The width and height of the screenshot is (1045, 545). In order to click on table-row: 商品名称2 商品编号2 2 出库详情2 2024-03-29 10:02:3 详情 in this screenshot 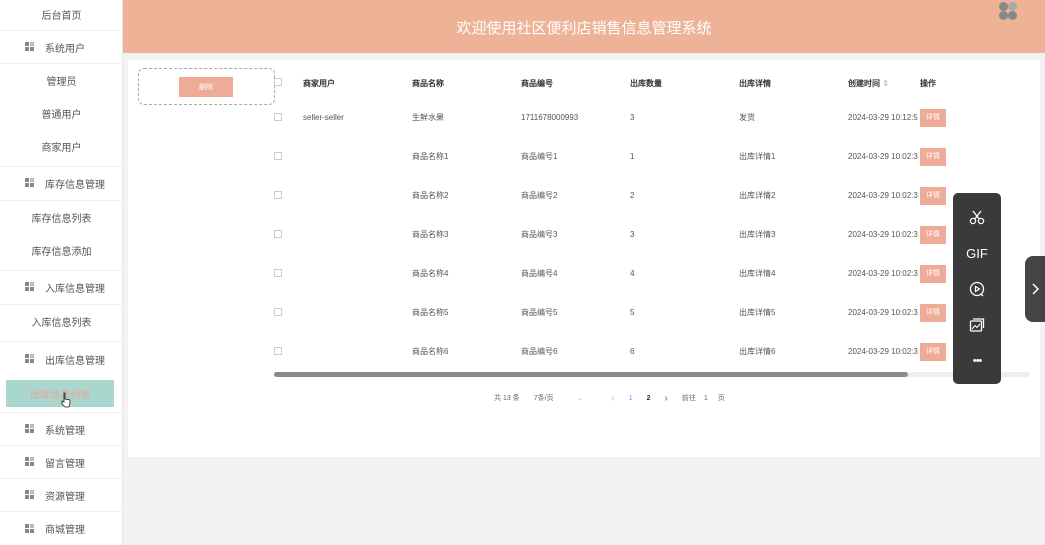, I will do `click(654, 195)`.